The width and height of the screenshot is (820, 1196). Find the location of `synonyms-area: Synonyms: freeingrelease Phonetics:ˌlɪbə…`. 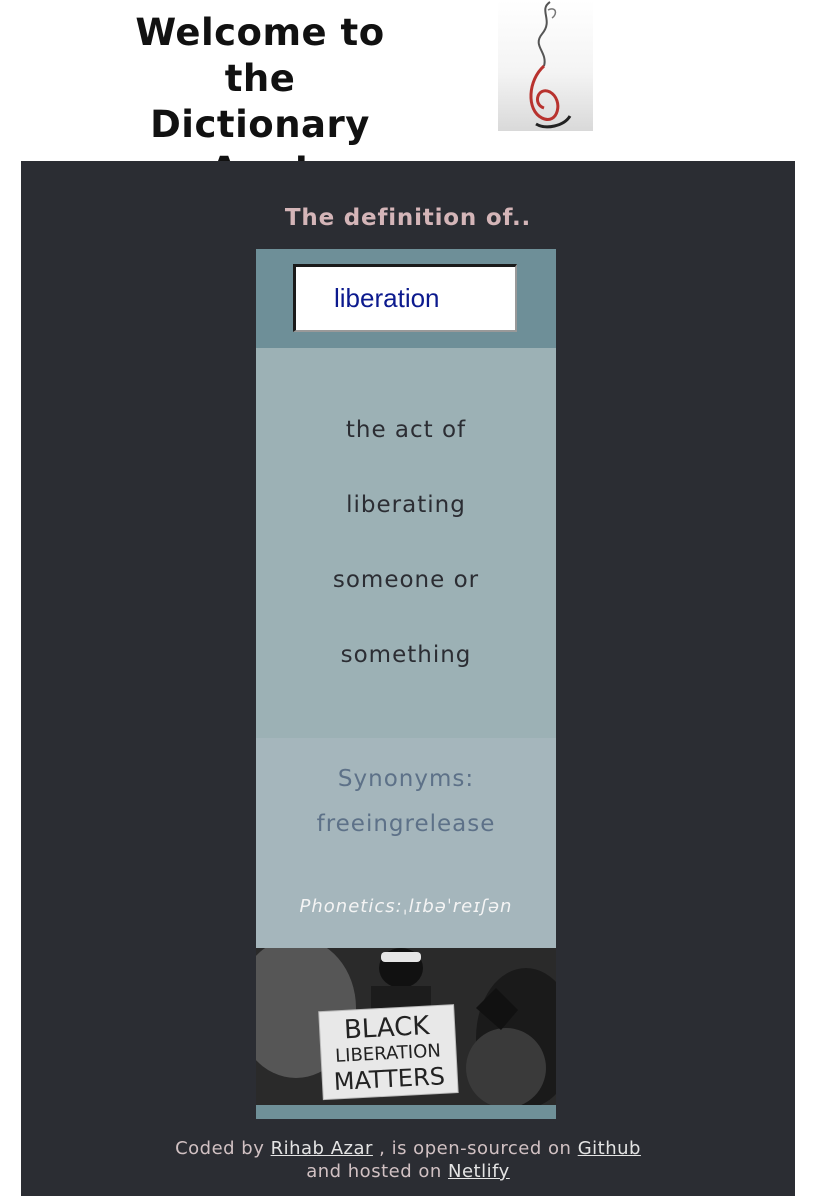

synonyms-area: Synonyms: freeingrelease Phonetics:ˌlɪbə… is located at coordinates (406, 843).